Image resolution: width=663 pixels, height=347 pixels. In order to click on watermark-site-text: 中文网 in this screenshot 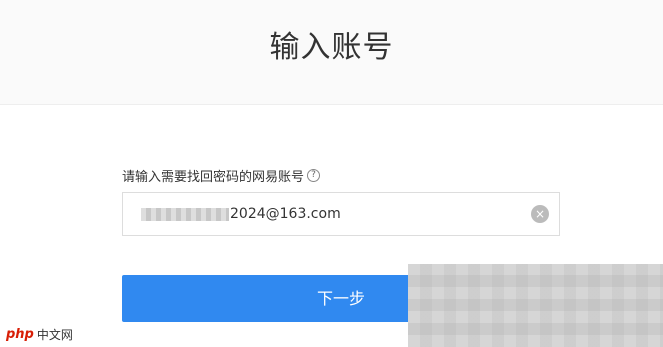, I will do `click(54, 335)`.